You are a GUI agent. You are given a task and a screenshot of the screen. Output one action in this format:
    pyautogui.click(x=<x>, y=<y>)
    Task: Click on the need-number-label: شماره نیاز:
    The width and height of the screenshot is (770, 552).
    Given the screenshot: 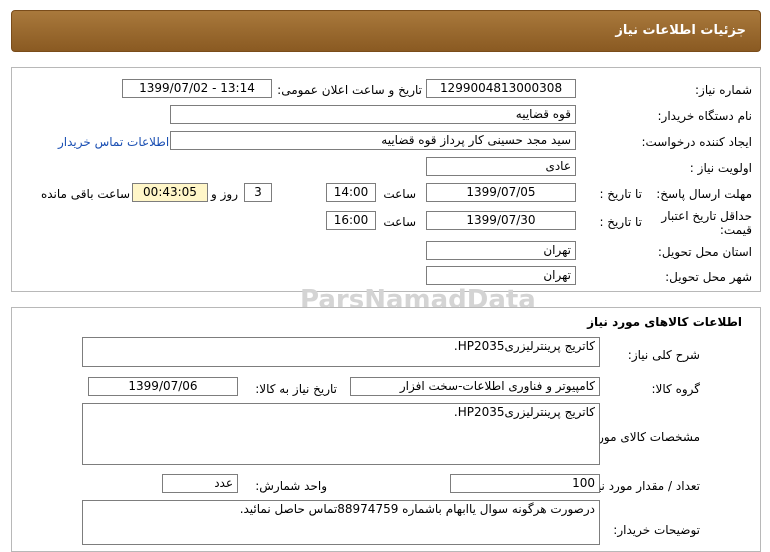 What is the action you would take?
    pyautogui.click(x=723, y=90)
    